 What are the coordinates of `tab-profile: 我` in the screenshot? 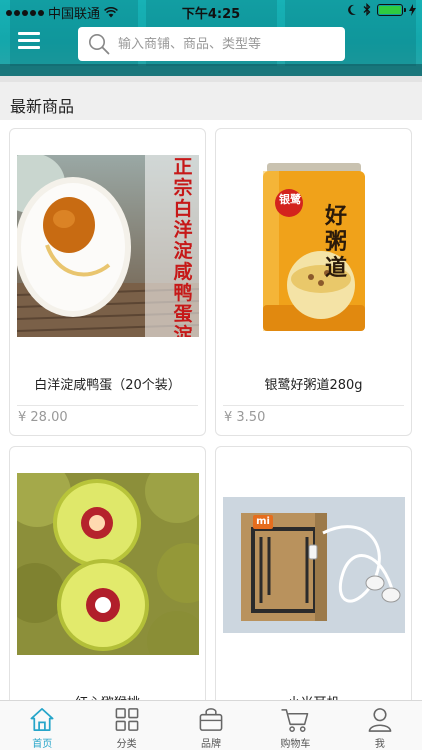 It's located at (380, 725).